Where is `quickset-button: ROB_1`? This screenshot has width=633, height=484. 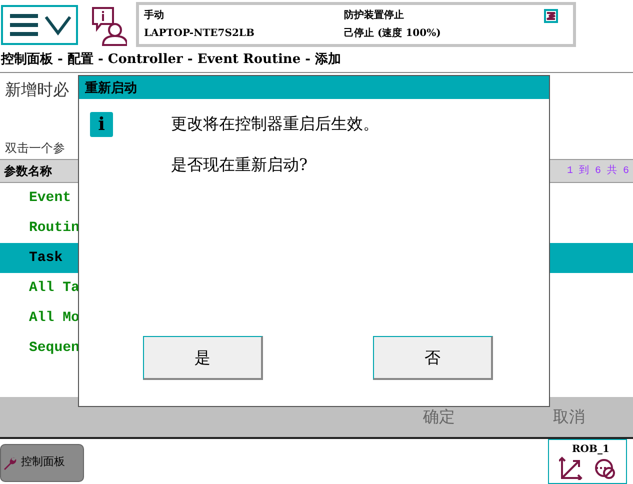
quickset-button: ROB_1 is located at coordinates (587, 461).